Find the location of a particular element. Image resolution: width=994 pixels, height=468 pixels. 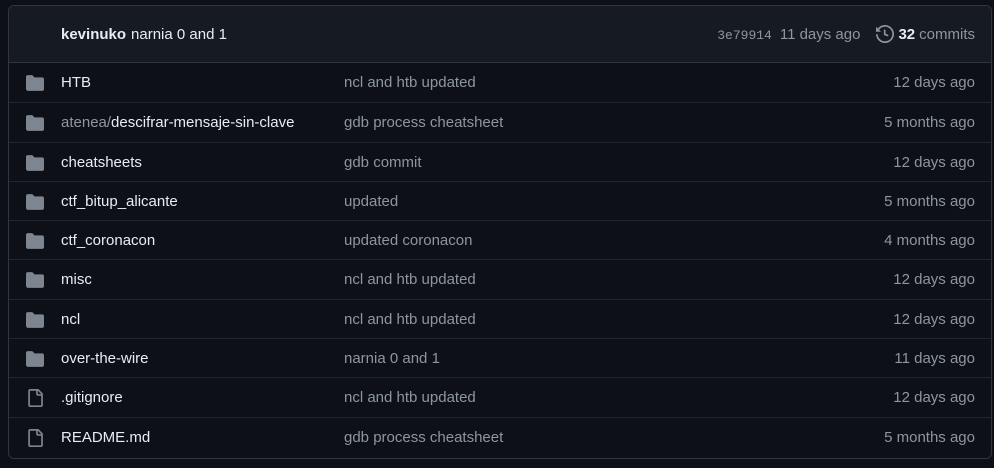

file-name-link: ctf_bitup_alicante is located at coordinates (119, 201).